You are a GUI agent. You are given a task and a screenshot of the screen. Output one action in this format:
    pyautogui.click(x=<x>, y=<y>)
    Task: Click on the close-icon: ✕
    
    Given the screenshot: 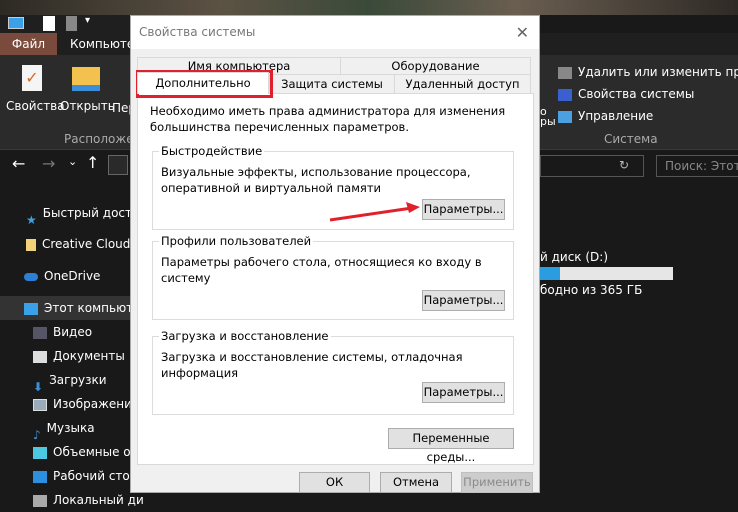 What is the action you would take?
    pyautogui.click(x=522, y=32)
    